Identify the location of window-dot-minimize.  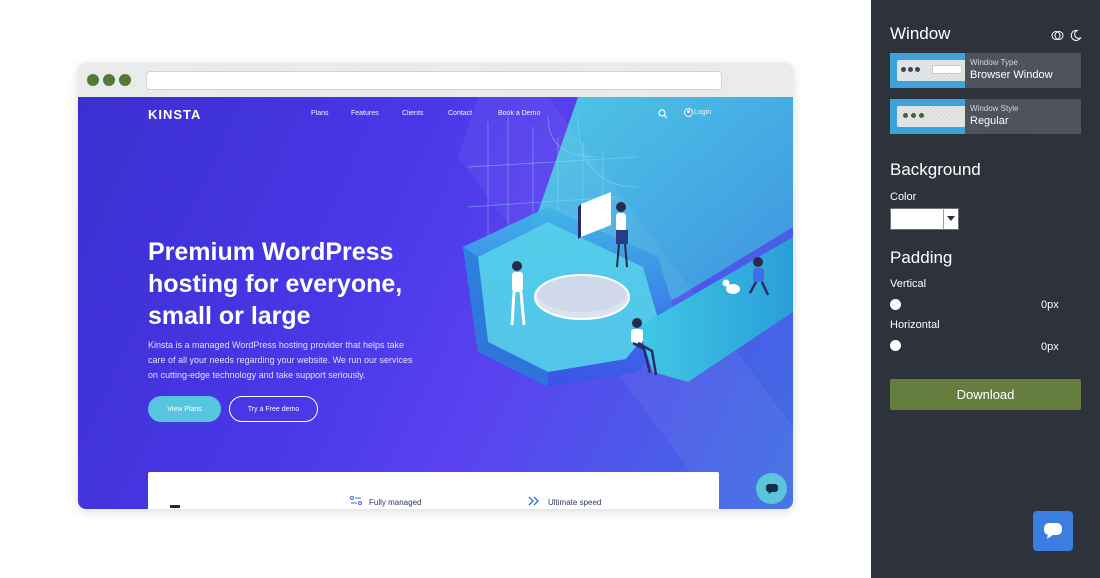
(109, 80).